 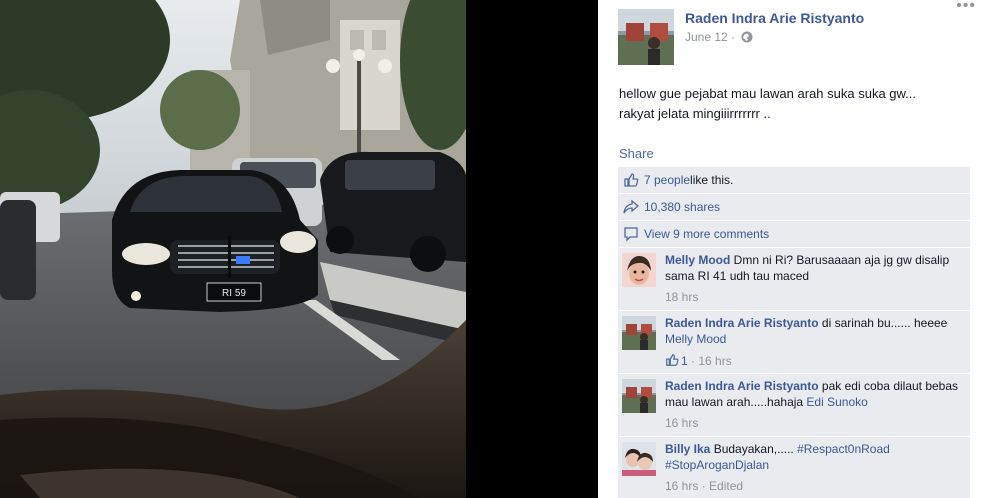 I want to click on comment-meta: 16 hrs · Edited, so click(x=704, y=486).